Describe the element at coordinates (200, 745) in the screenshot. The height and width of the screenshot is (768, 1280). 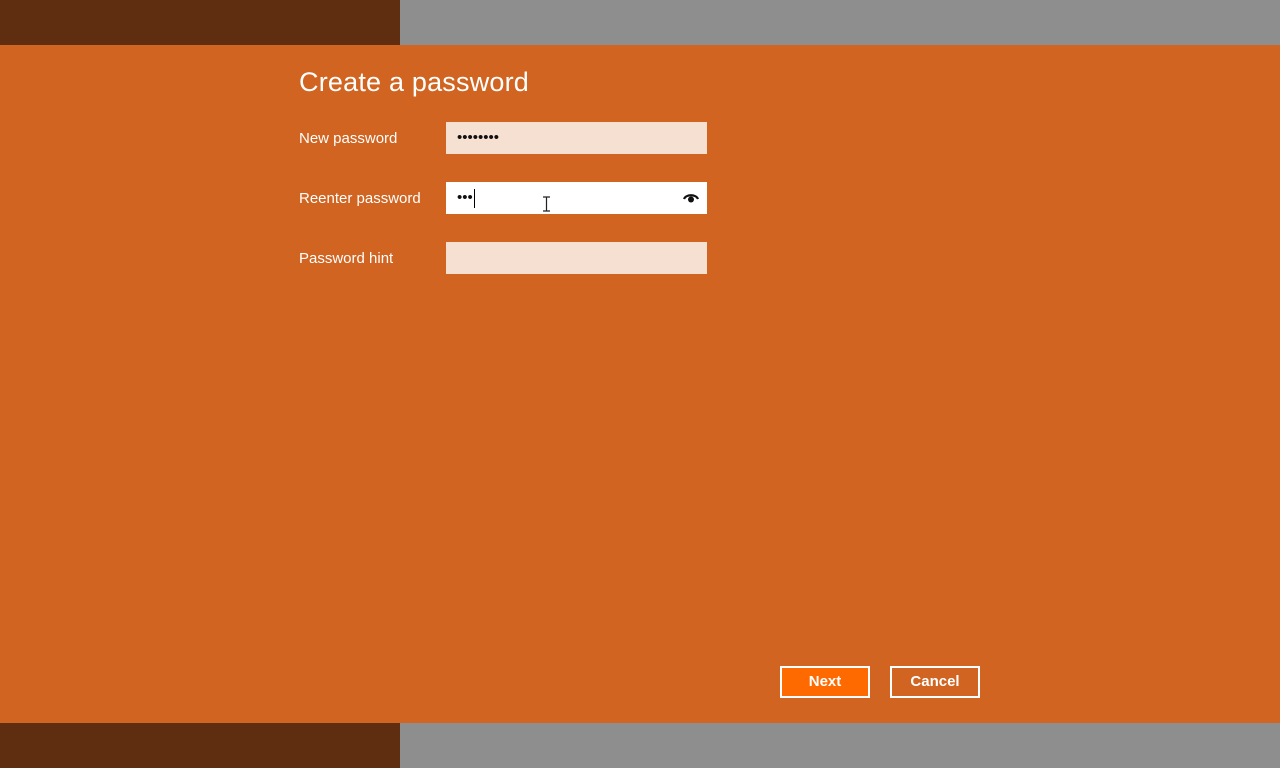
I see `background-strip-bottom` at that location.